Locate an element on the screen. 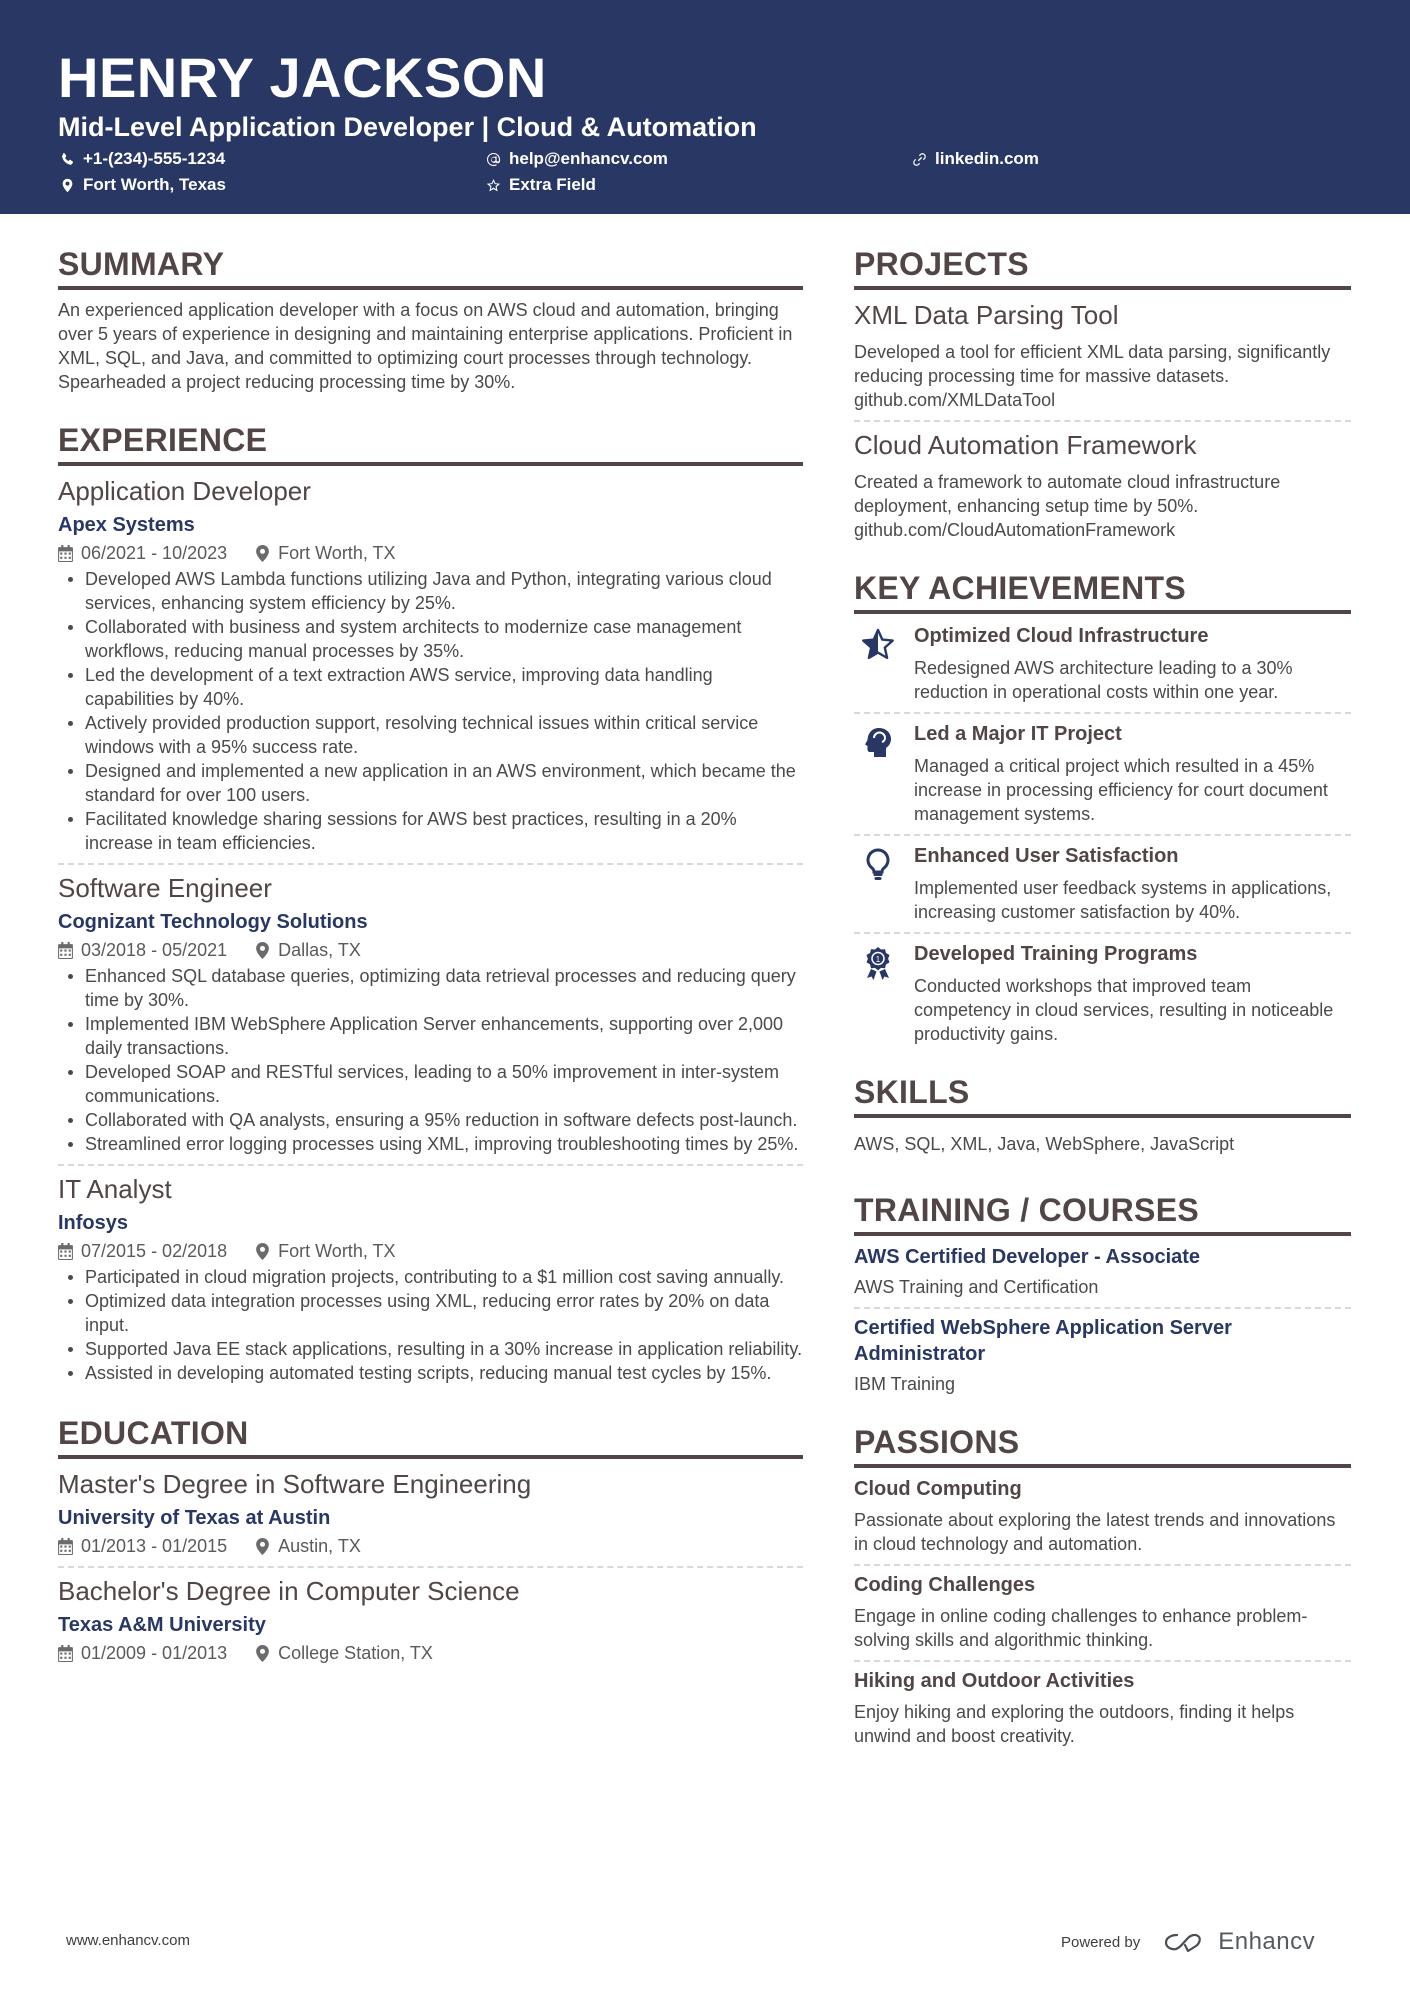 This screenshot has width=1410, height=1995. footer-website-link: www.enhancv.com is located at coordinates (128, 1940).